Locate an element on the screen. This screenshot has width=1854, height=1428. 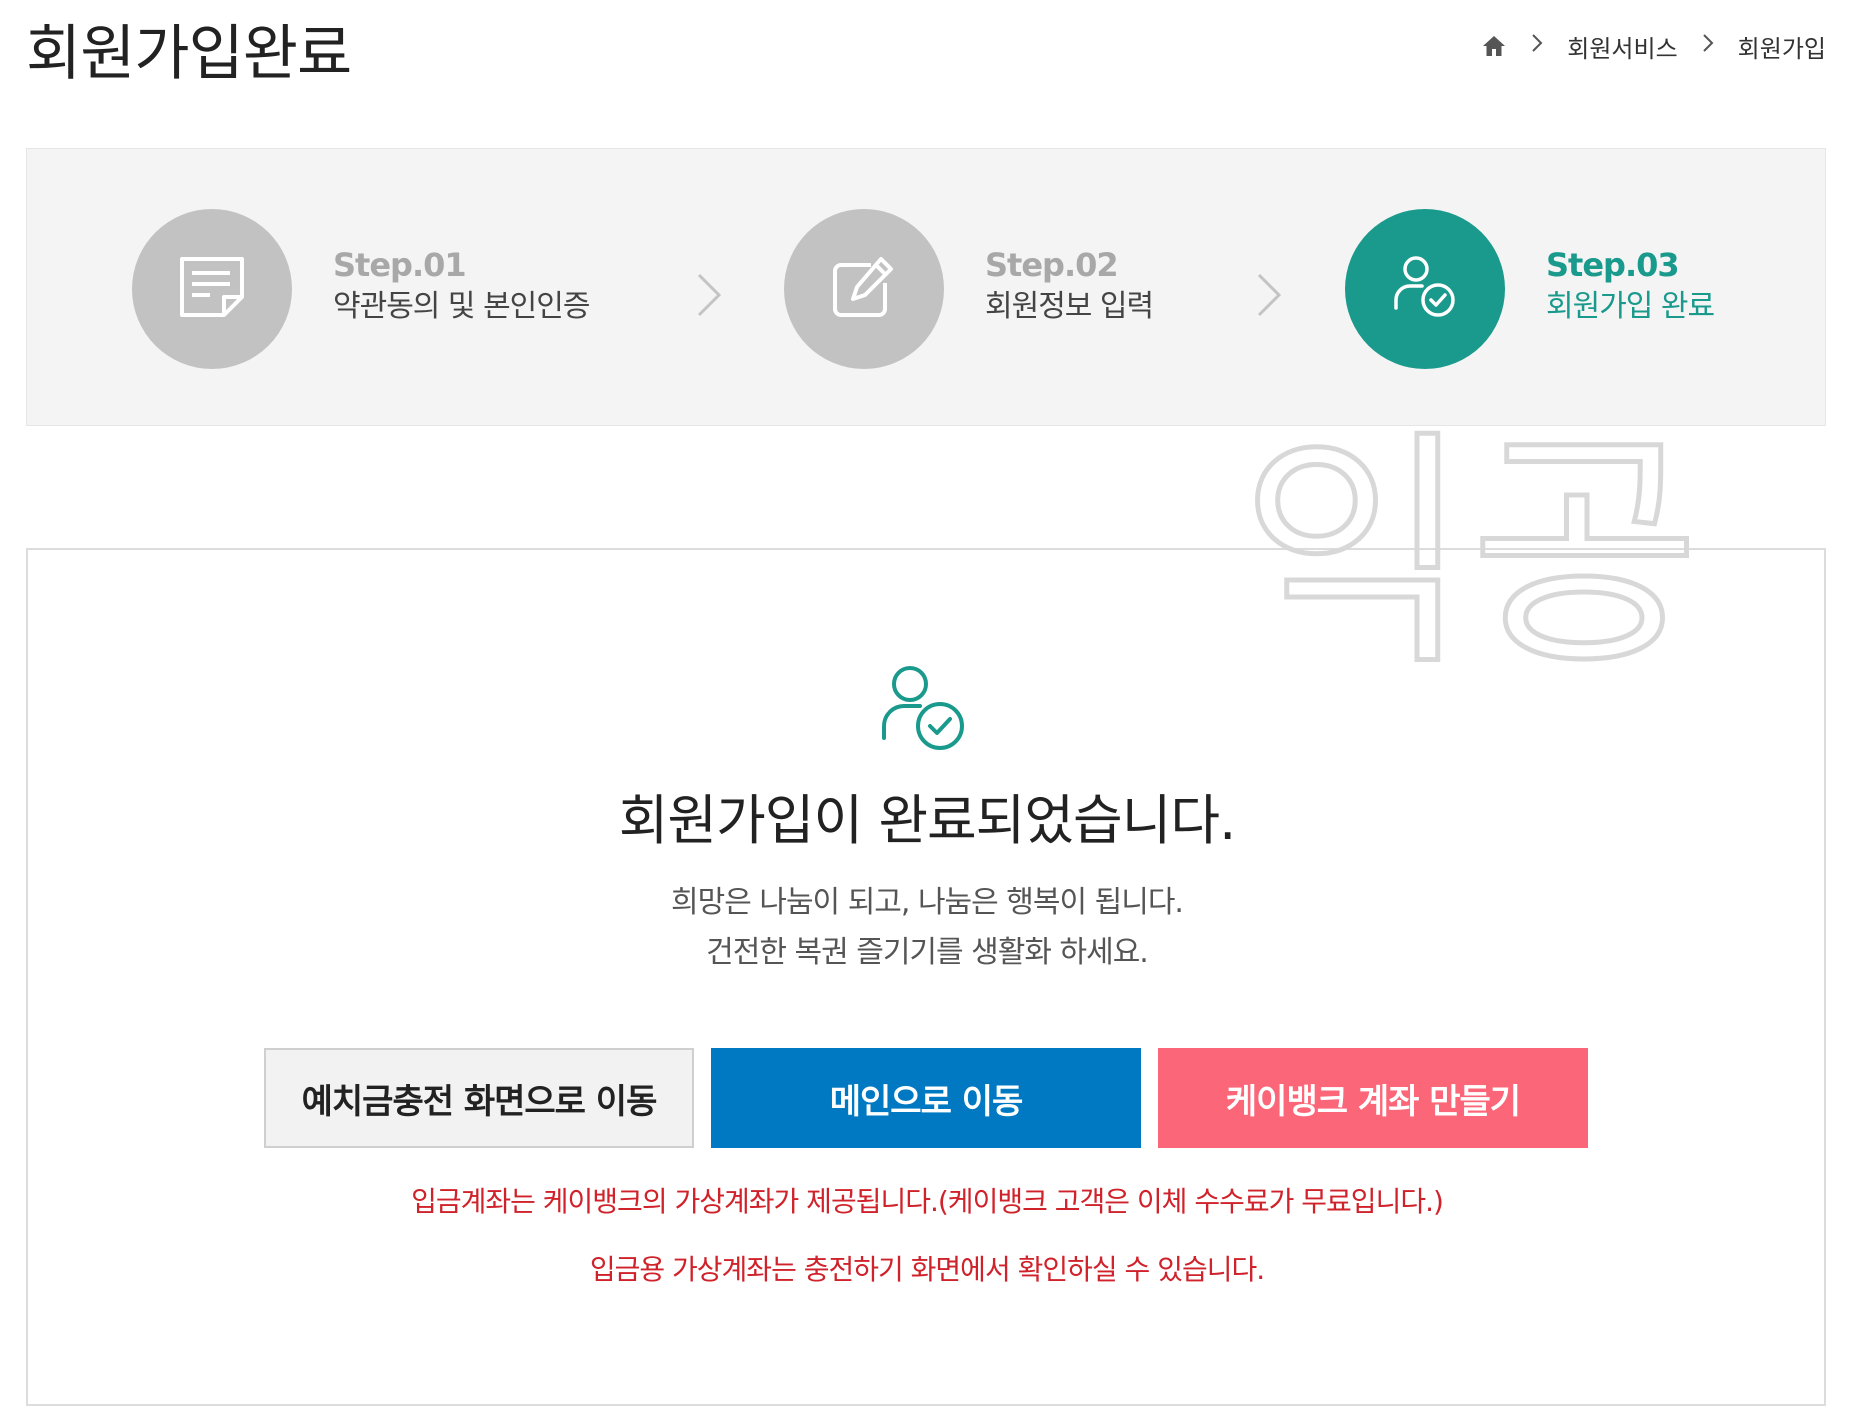
step-3-circle is located at coordinates (1425, 289).